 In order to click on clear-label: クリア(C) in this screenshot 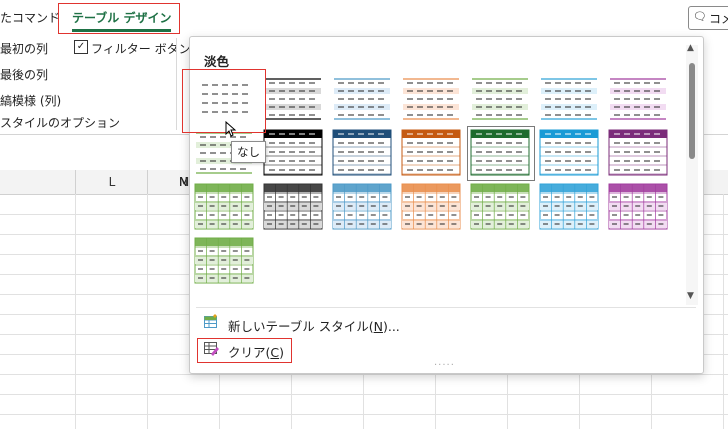, I will do `click(256, 351)`.